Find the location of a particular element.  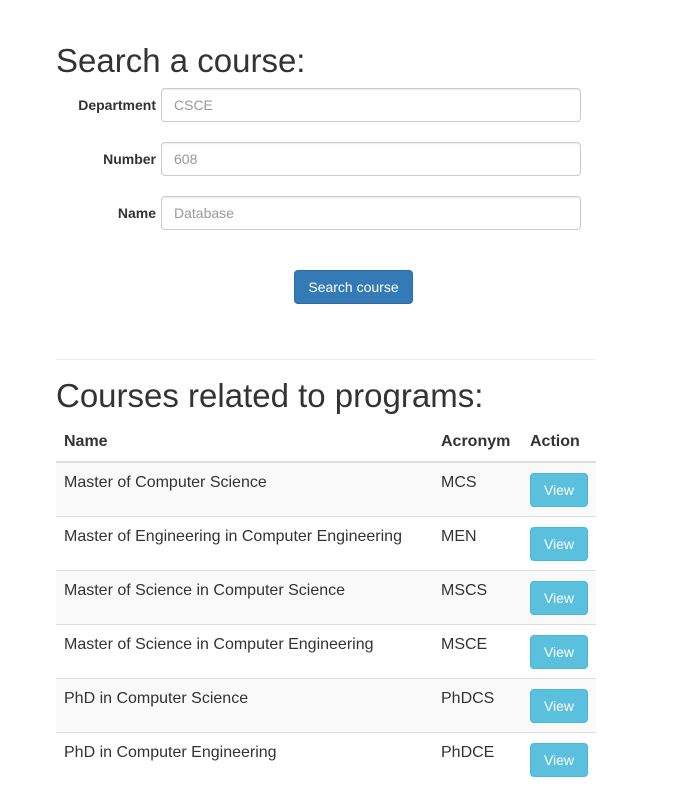

program-name: Master of Science in Computer Science is located at coordinates (244, 597).